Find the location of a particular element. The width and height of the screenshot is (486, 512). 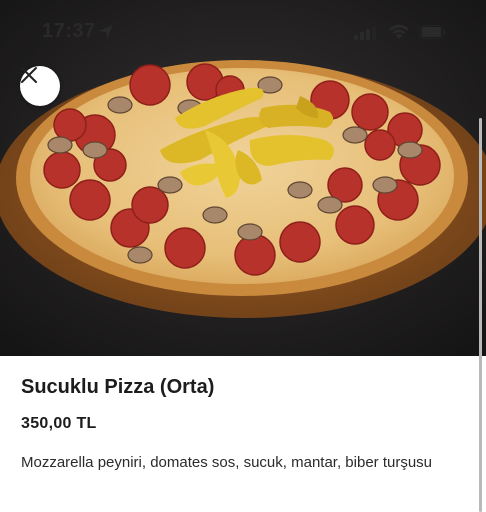

close-button is located at coordinates (40, 86).